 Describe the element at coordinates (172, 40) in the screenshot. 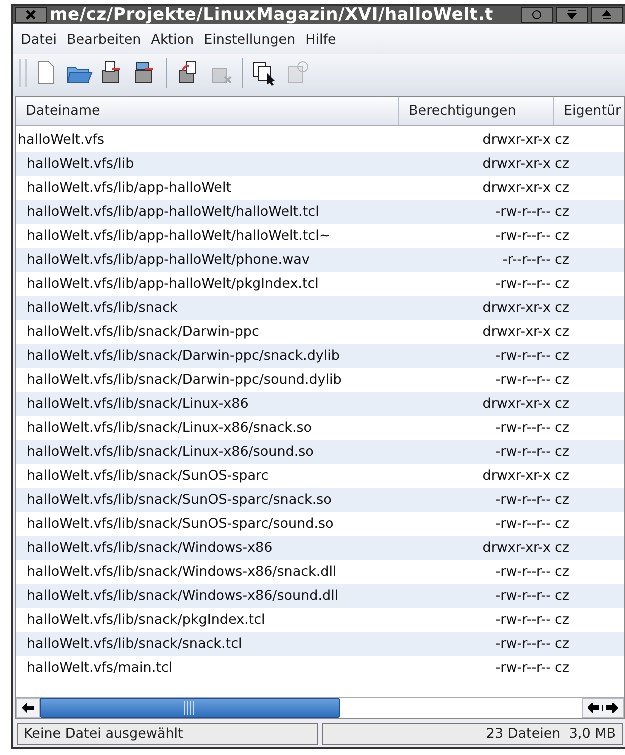

I see `menu-item: Aktion` at that location.